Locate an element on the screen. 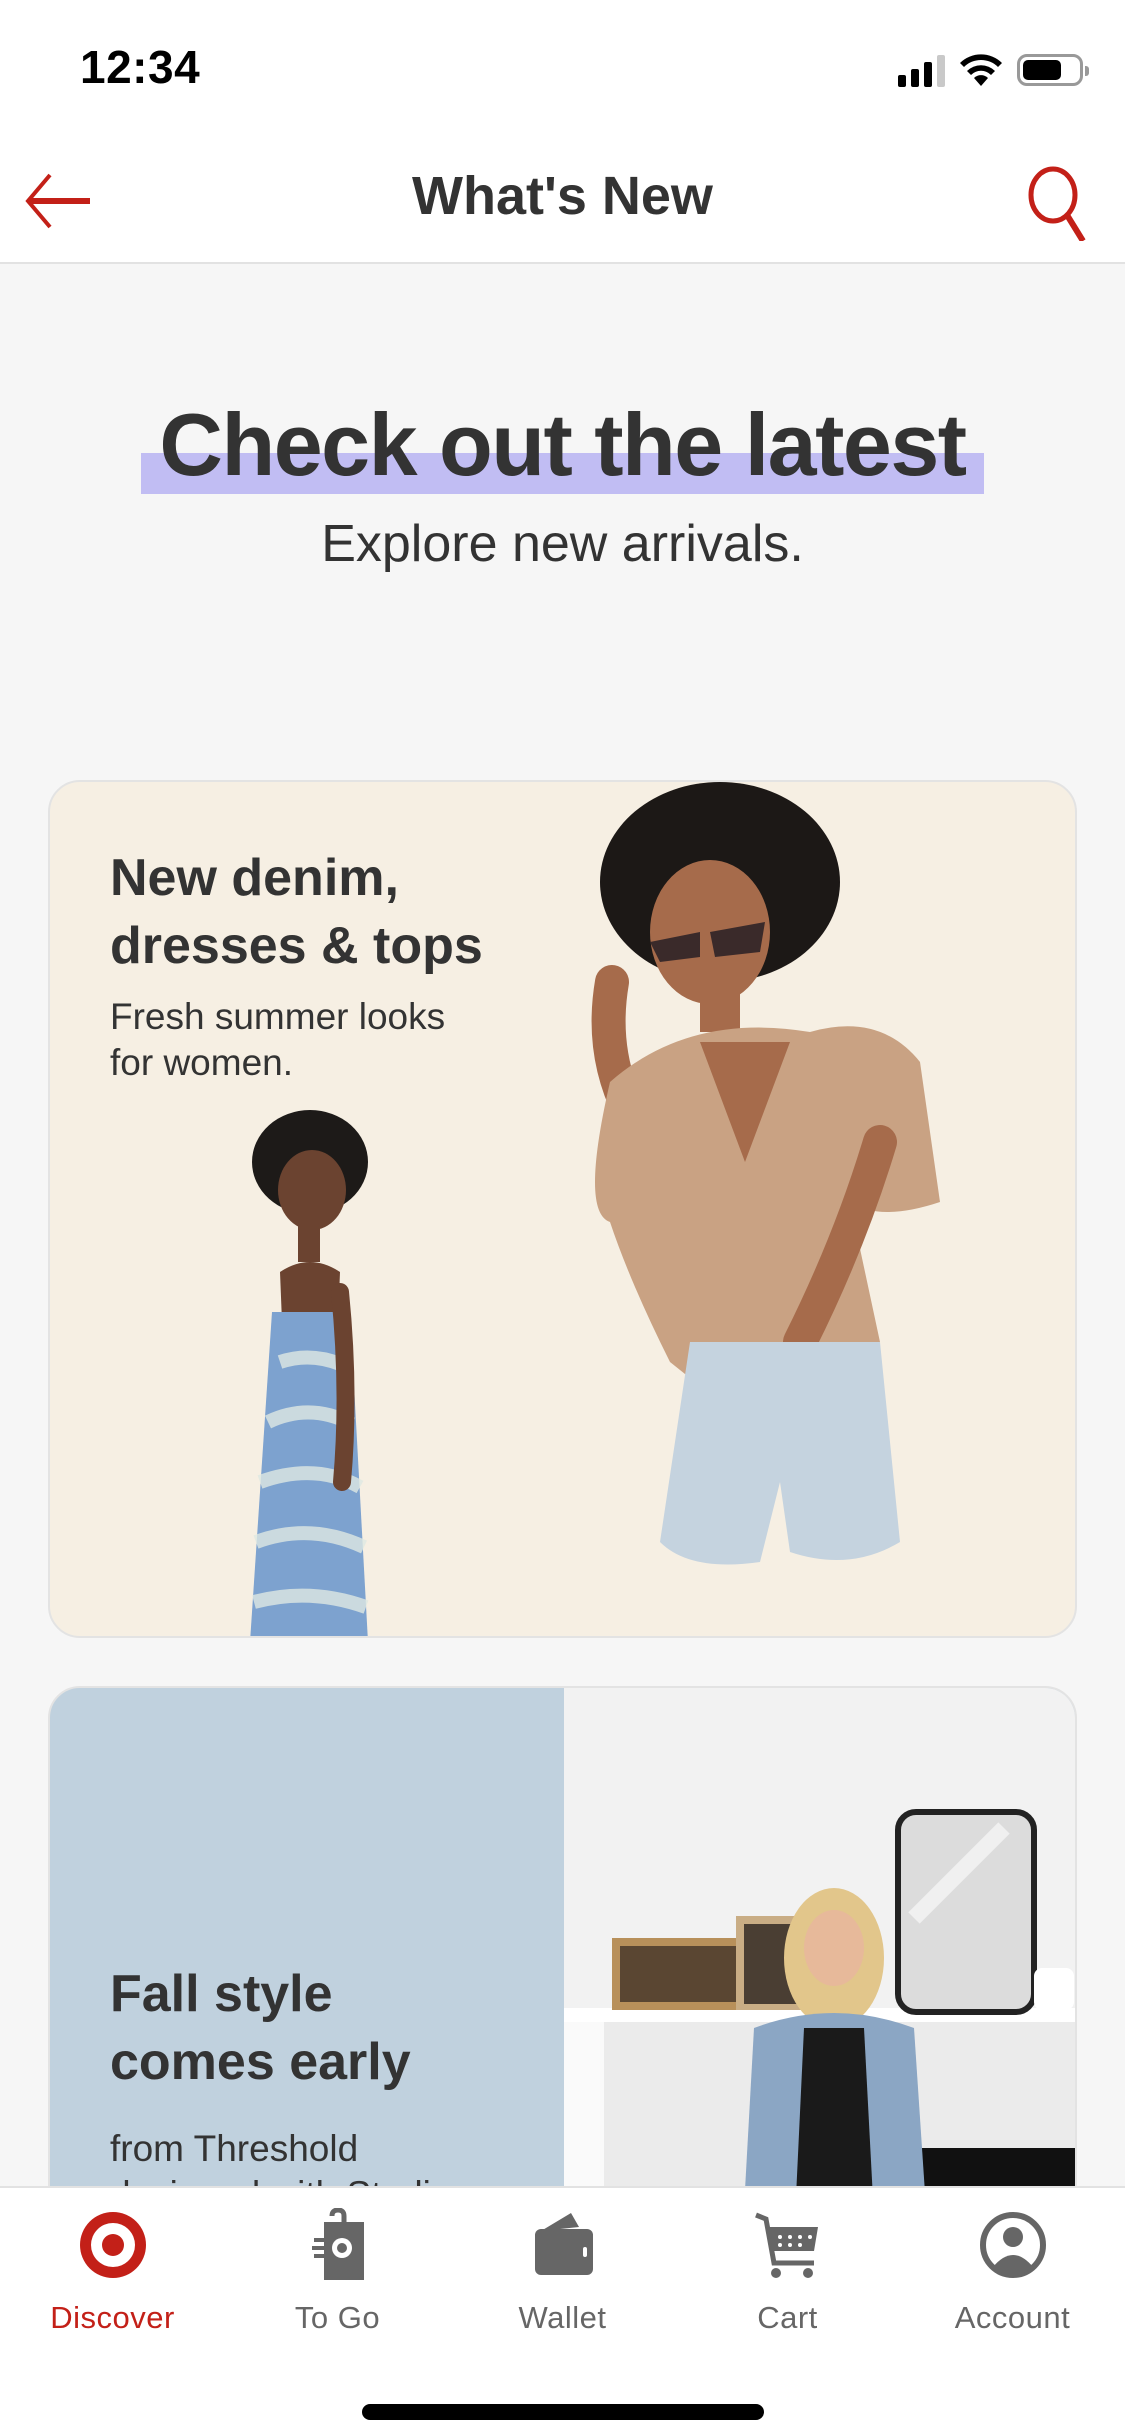  search-button is located at coordinates (1057, 202).